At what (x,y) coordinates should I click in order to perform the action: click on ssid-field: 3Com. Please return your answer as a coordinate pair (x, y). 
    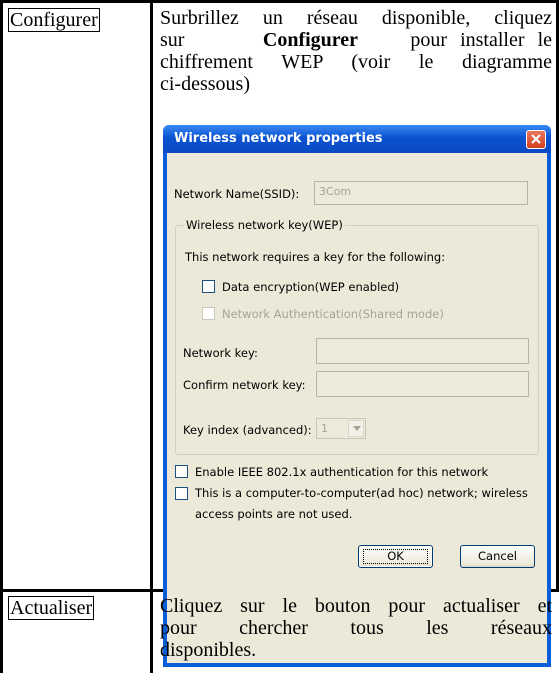
    Looking at the image, I should click on (421, 193).